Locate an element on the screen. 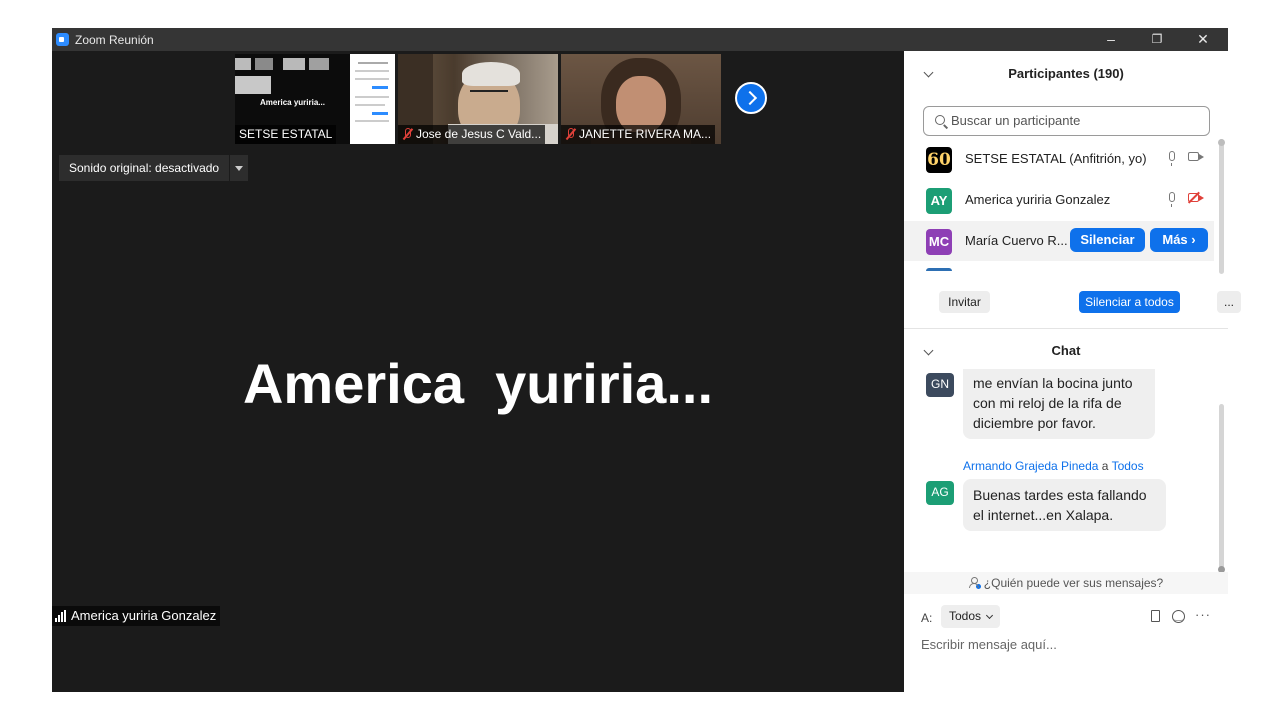 This screenshot has height=720, width=1280. chat-scrollbar is located at coordinates (1221, 488).